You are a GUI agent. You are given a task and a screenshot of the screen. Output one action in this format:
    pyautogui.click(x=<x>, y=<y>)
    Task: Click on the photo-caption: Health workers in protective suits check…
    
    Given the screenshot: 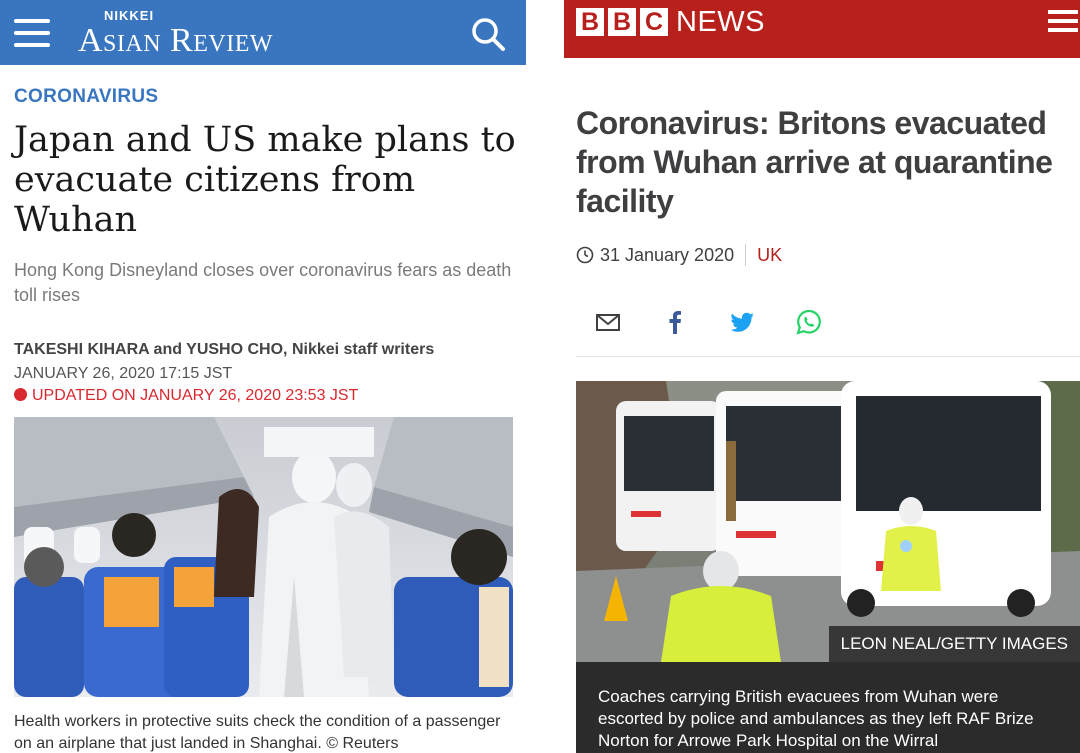 What is the action you would take?
    pyautogui.click(x=257, y=732)
    